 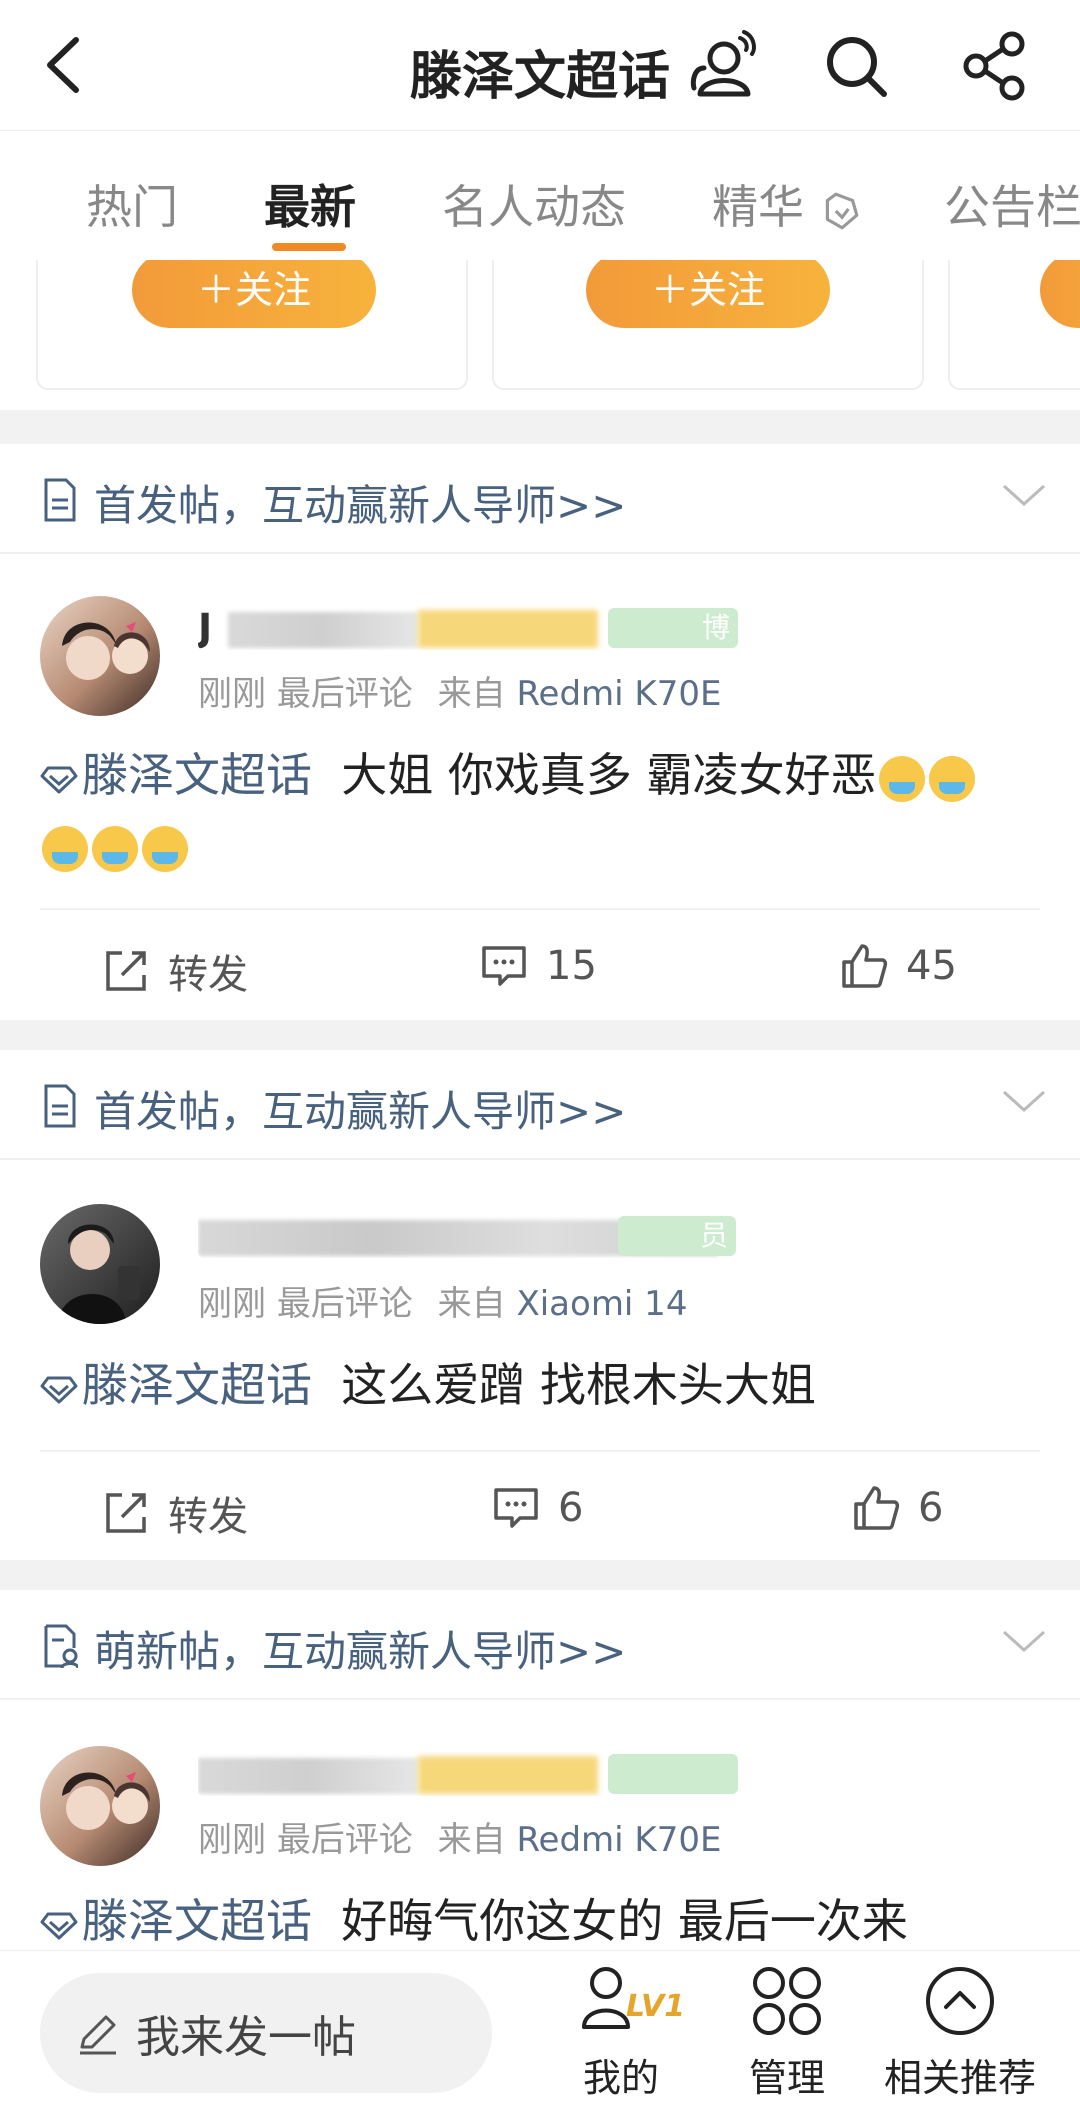 What do you see at coordinates (994, 66) in the screenshot?
I see `share-icon` at bounding box center [994, 66].